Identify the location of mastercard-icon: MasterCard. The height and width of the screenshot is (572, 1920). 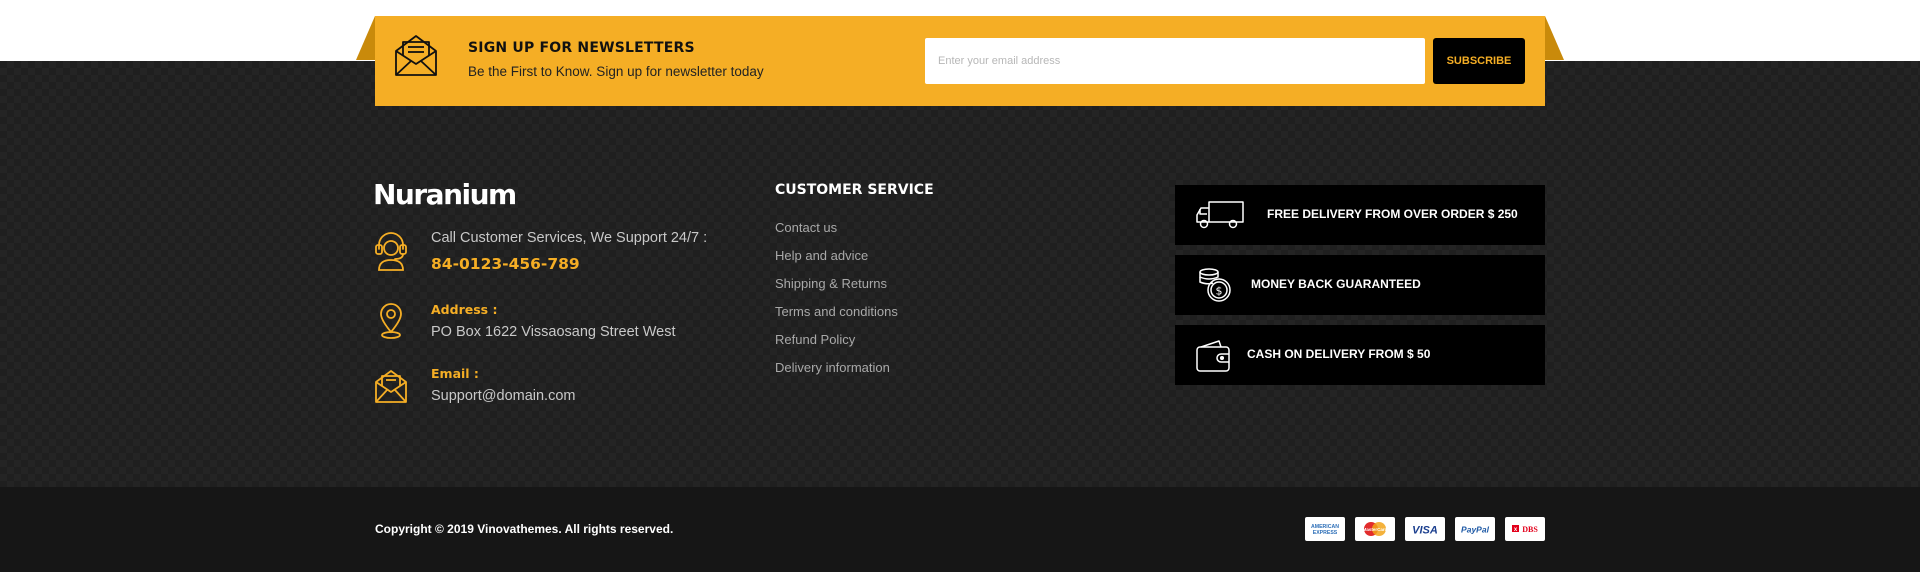
(1375, 529).